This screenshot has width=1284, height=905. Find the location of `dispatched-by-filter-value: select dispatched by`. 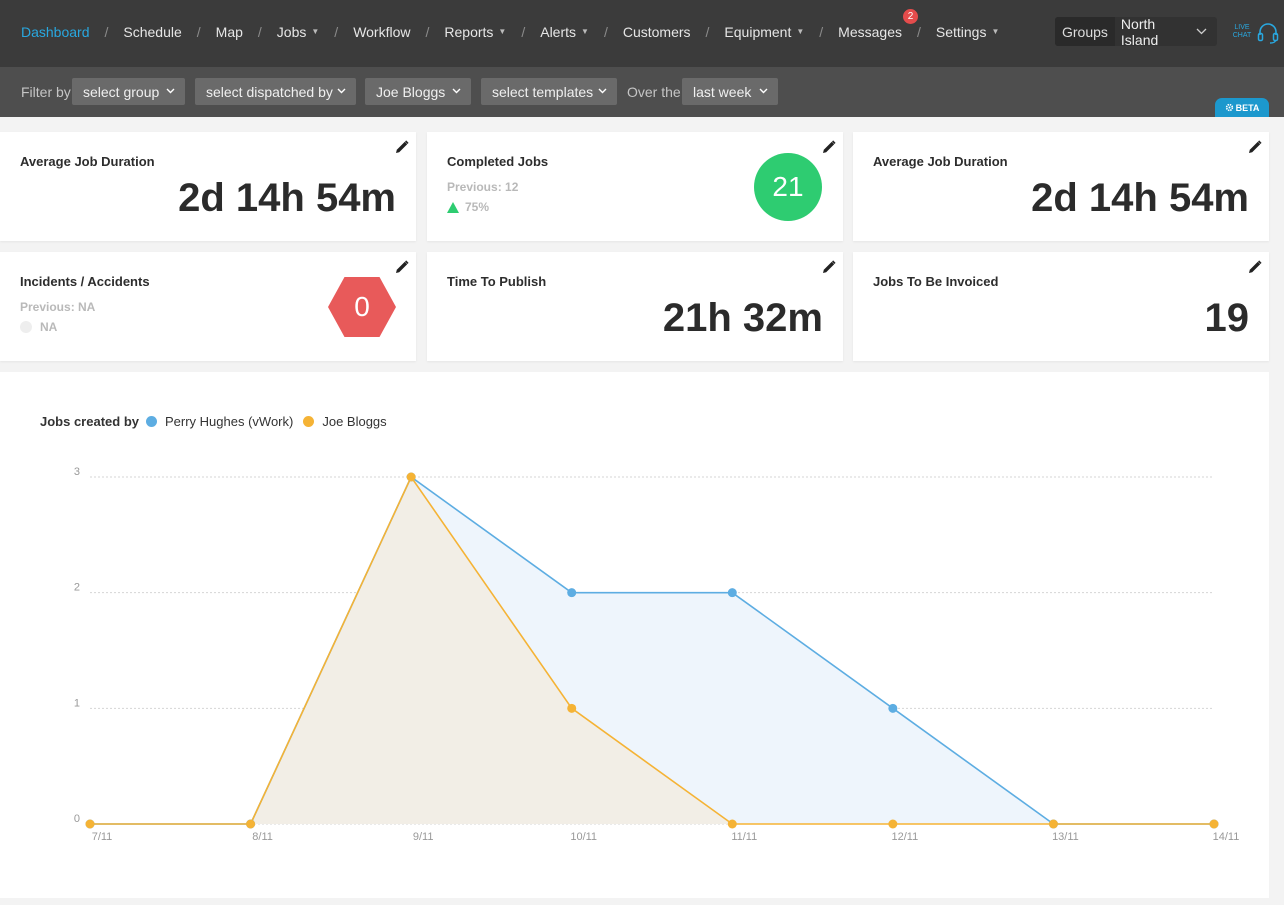

dispatched-by-filter-value: select dispatched by is located at coordinates (269, 91).